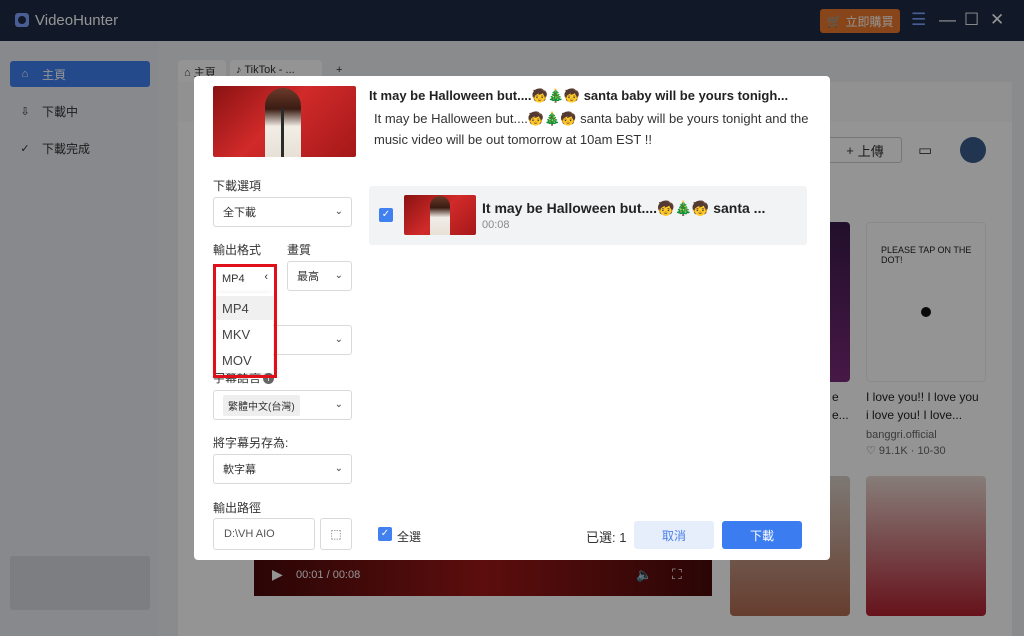 The height and width of the screenshot is (636, 1024). Describe the element at coordinates (496, 225) in the screenshot. I see `item-duration: 00:08` at that location.